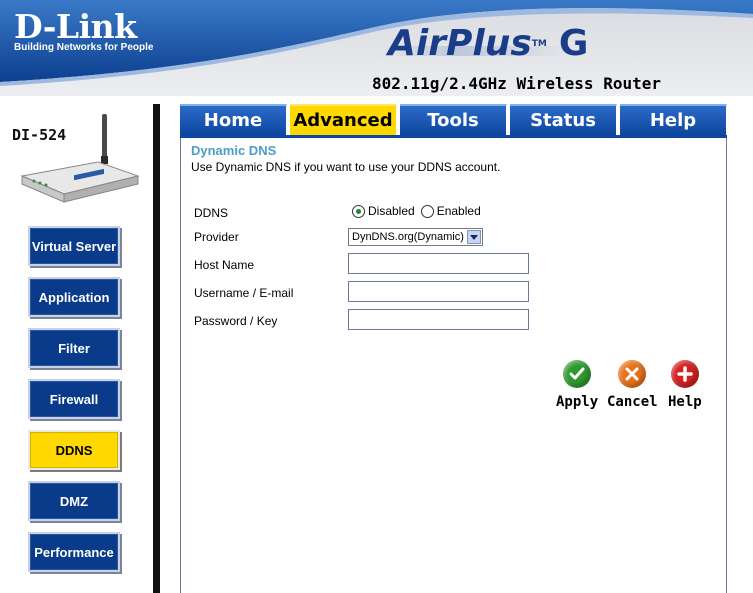 The image size is (753, 593). I want to click on cancel-x-icon, so click(632, 374).